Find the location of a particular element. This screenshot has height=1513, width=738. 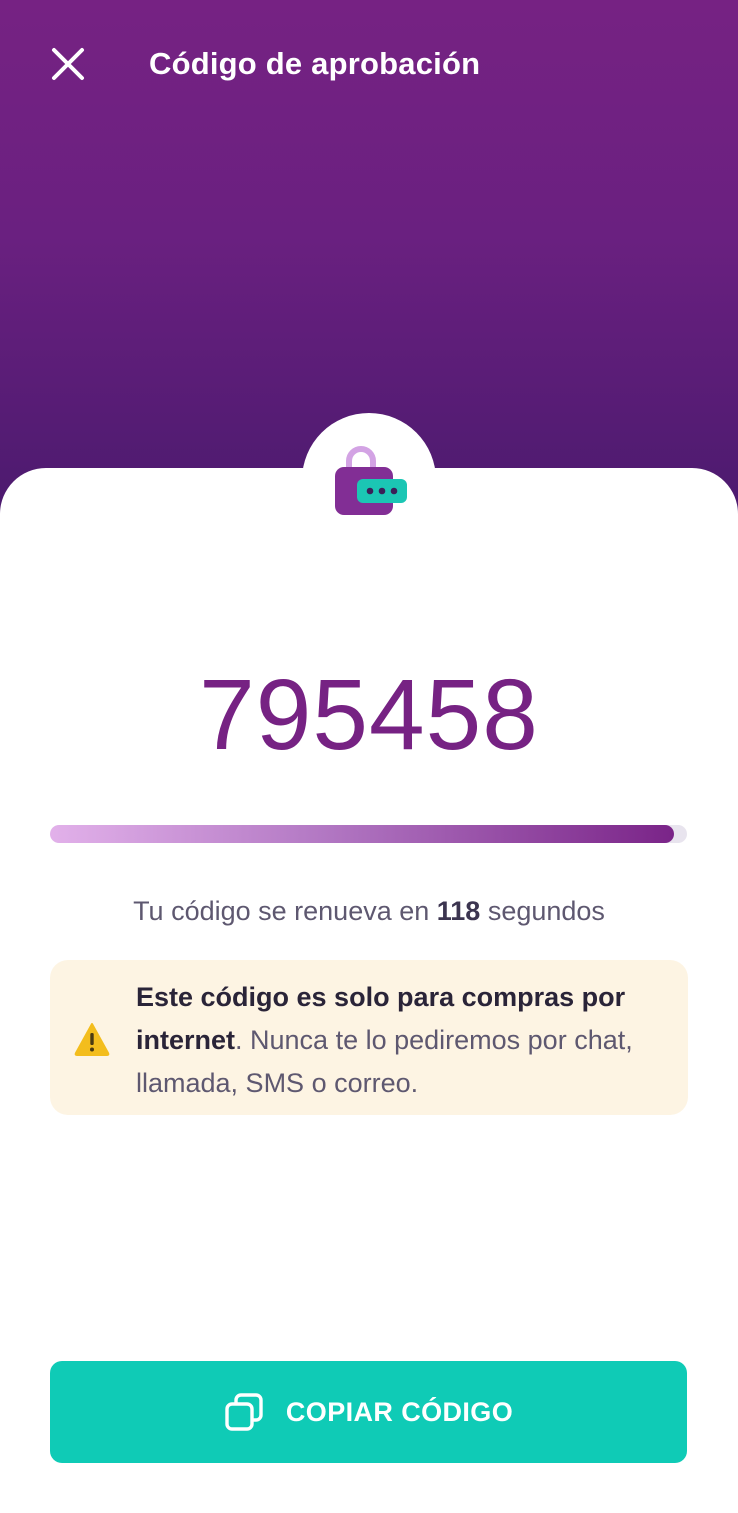

warning-icon is located at coordinates (92, 1039).